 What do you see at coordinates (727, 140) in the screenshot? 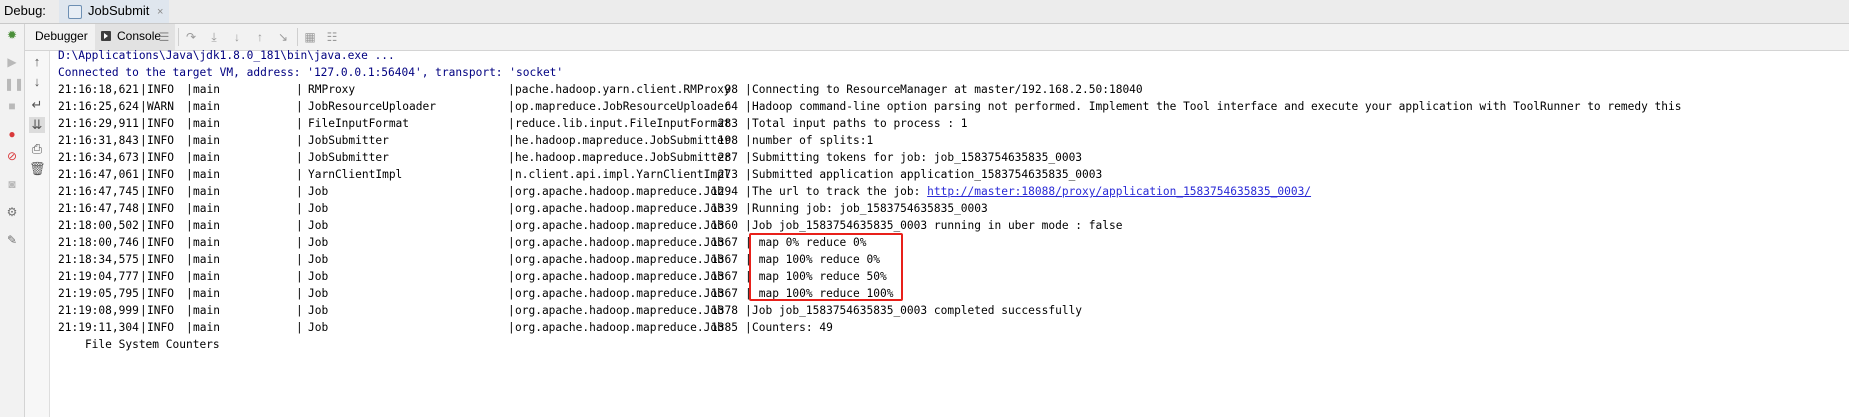
I see `log-line-number: 198` at bounding box center [727, 140].